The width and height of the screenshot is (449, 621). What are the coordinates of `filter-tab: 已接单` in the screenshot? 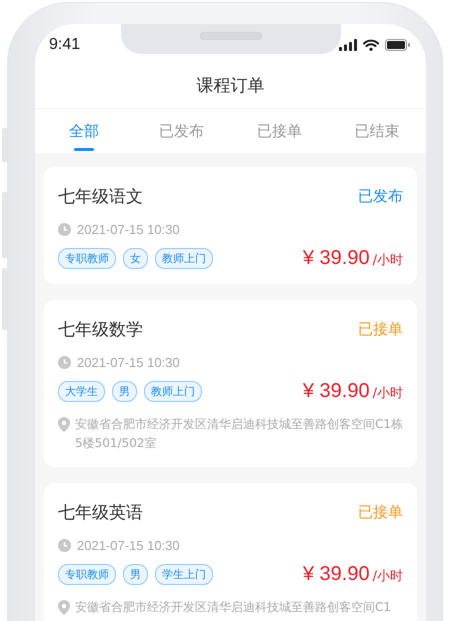 It's located at (279, 131).